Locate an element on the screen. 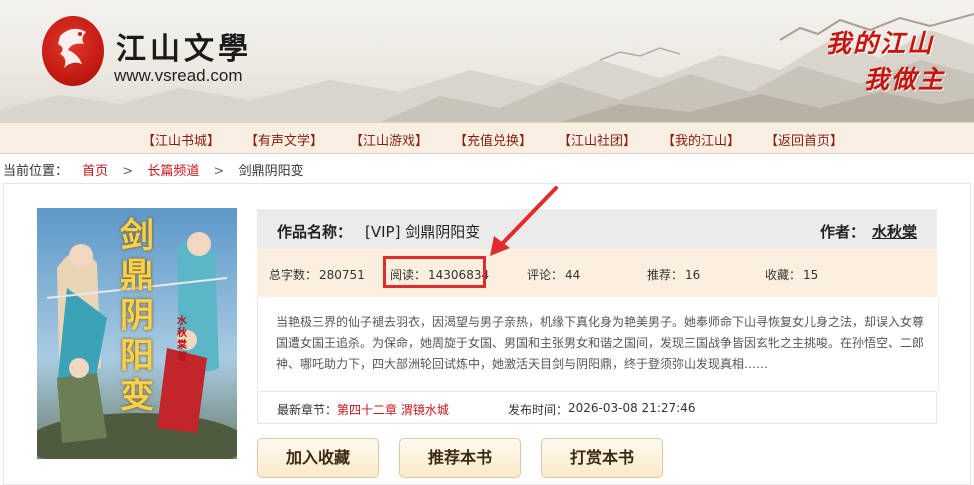 The height and width of the screenshot is (485, 974). read-count-highlight is located at coordinates (434, 272).